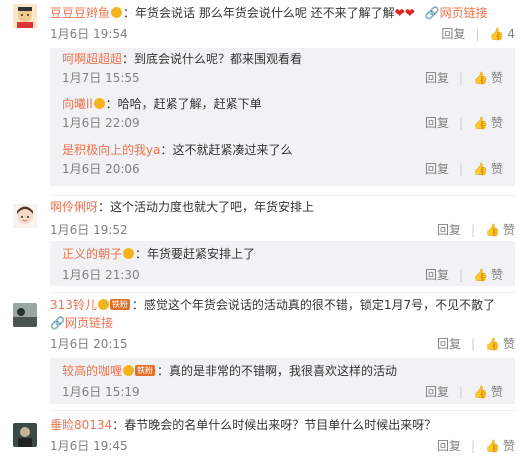  What do you see at coordinates (101, 169) in the screenshot?
I see `reply-time: 1月6日 20:06` at bounding box center [101, 169].